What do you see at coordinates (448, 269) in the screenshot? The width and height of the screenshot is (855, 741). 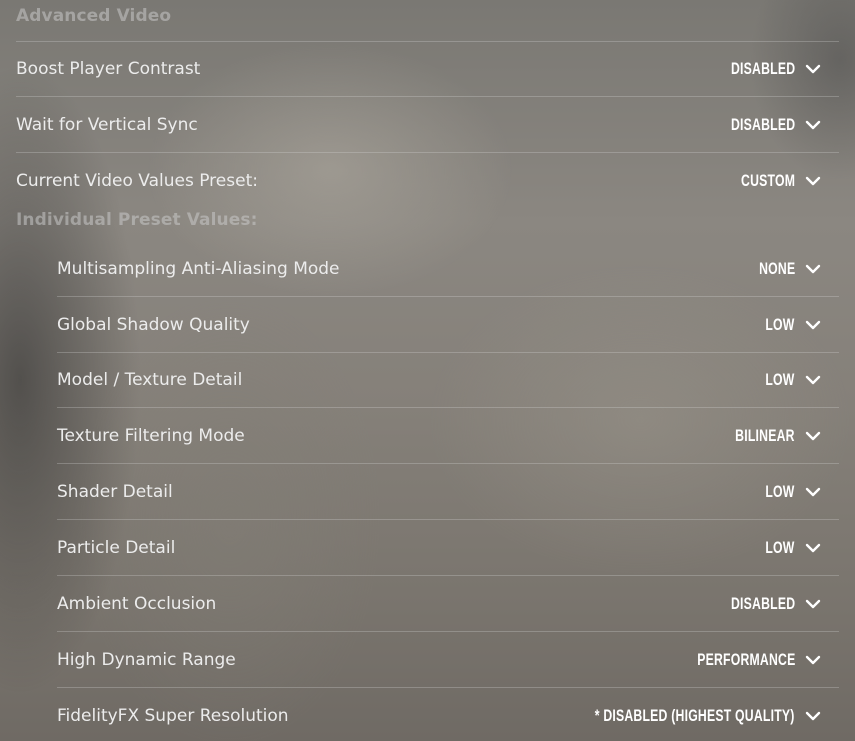 I see `setting-row-msaa-mode: Multisampling Anti-Aliasing Mode NONE` at bounding box center [448, 269].